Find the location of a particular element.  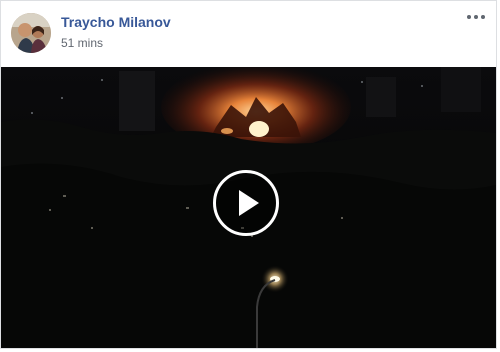

play-button is located at coordinates (246, 203).